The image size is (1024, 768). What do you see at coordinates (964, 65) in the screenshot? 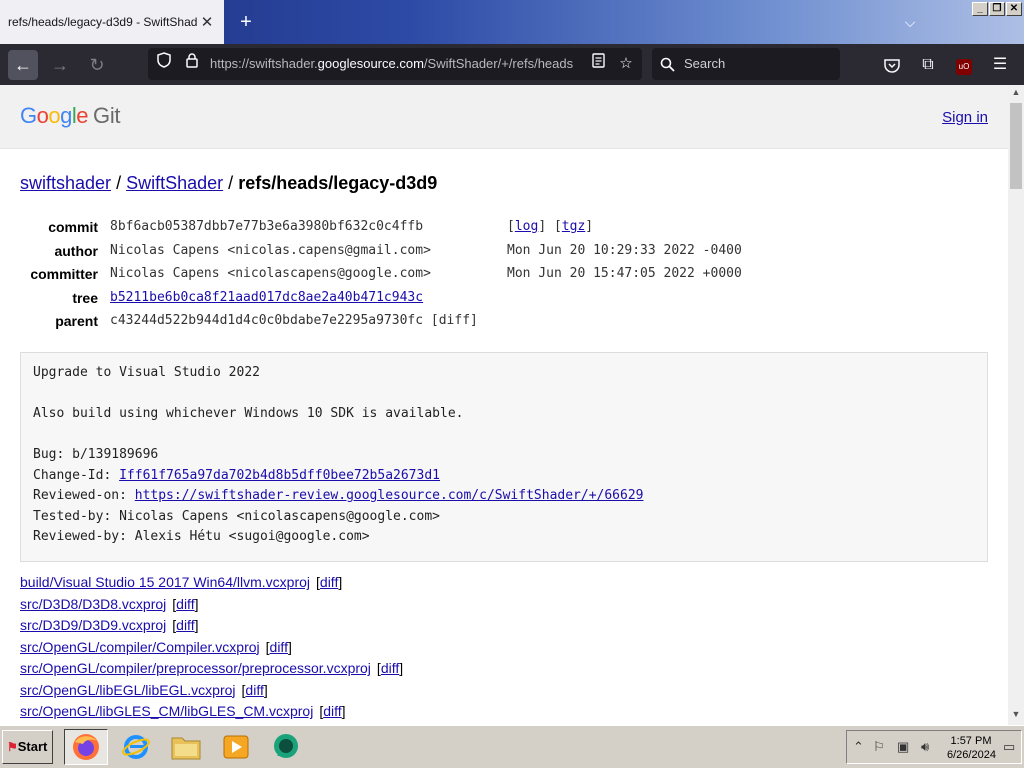
I see `ublock-button: uO` at bounding box center [964, 65].